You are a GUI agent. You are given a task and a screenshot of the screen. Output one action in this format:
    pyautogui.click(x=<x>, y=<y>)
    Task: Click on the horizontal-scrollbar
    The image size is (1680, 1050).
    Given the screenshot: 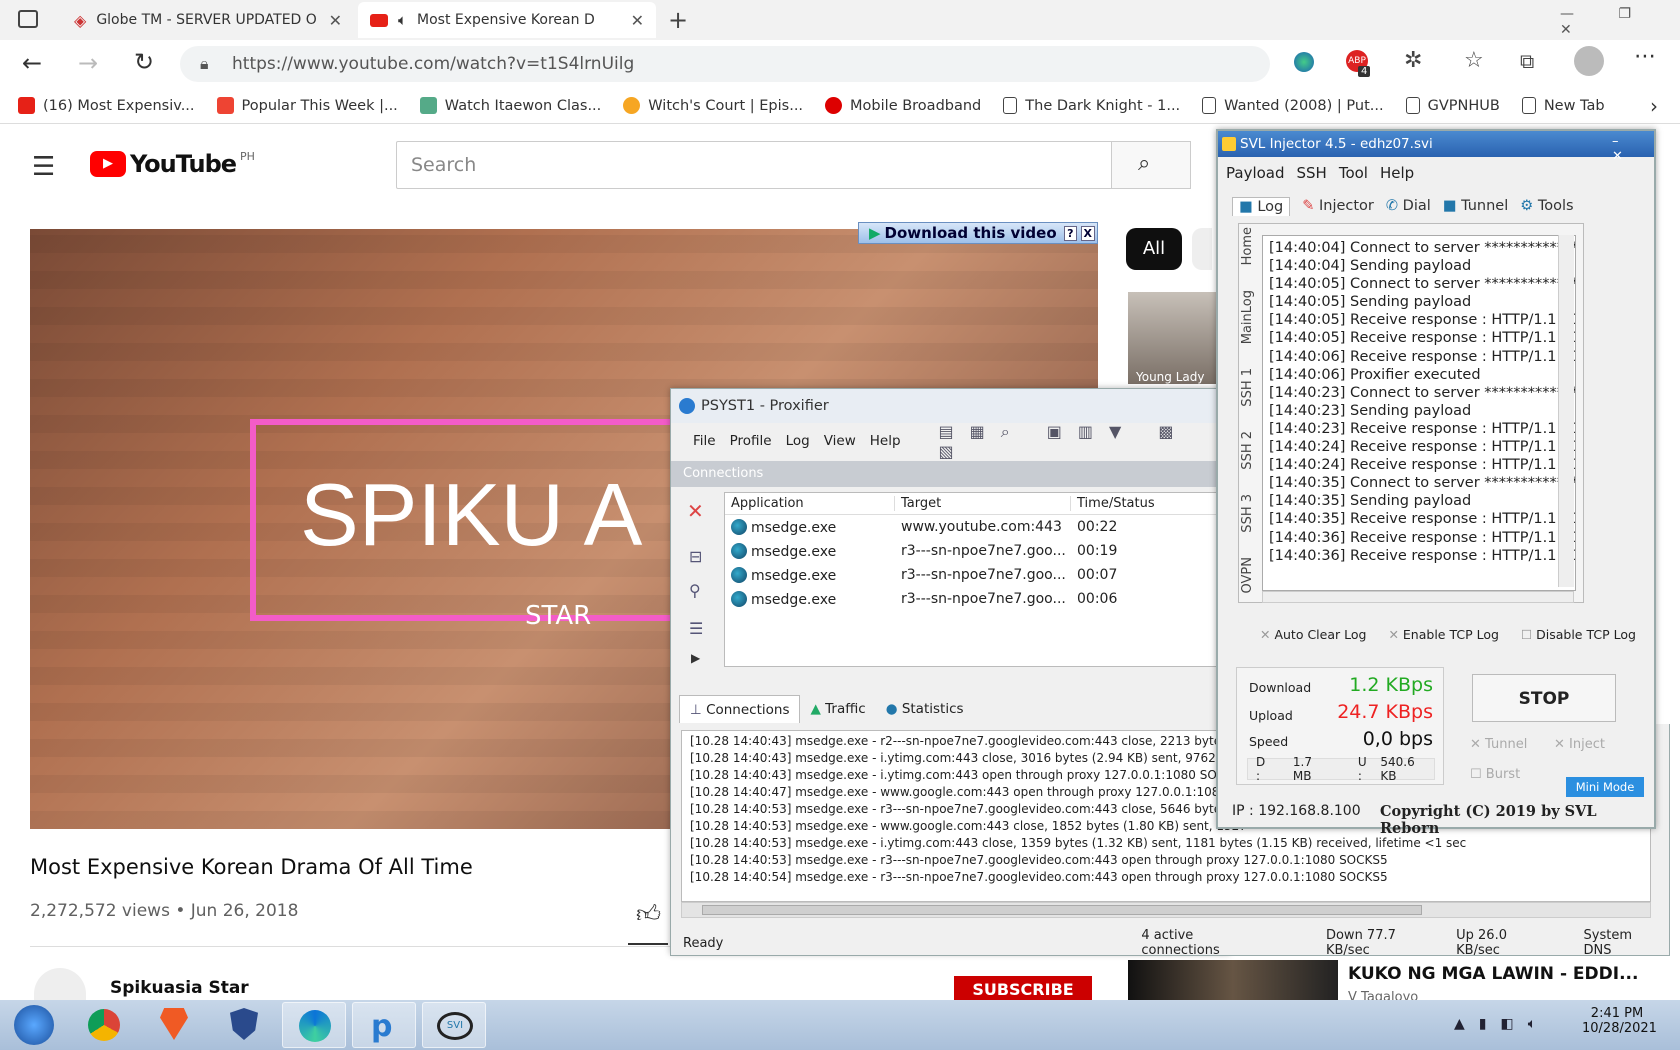 What is the action you would take?
    pyautogui.click(x=1166, y=910)
    